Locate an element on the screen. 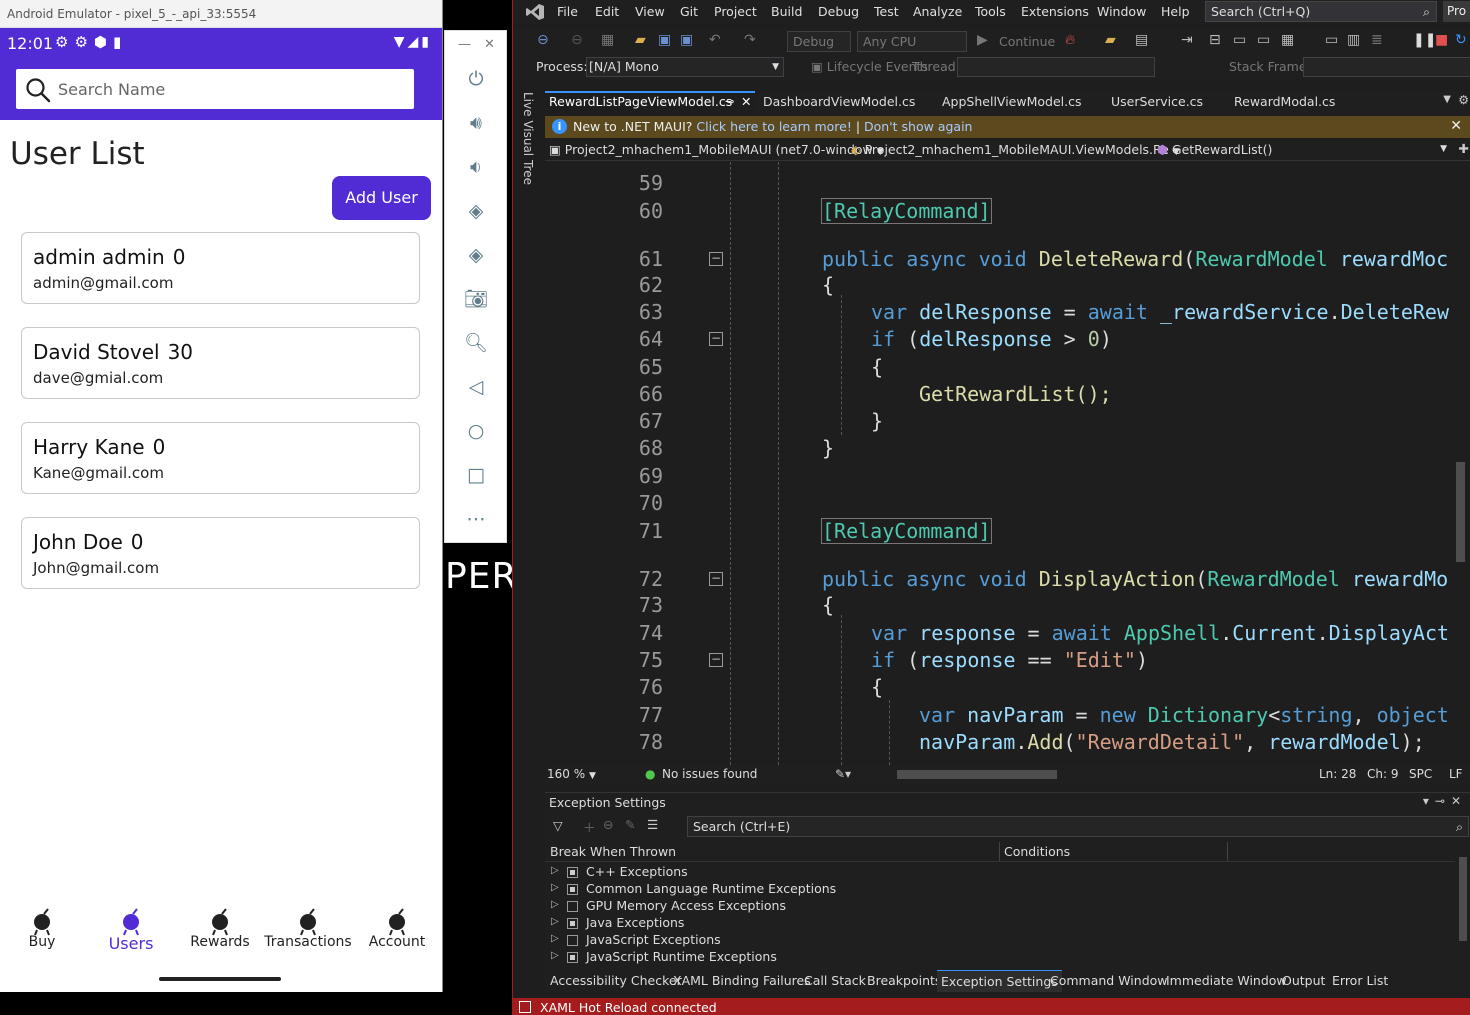 The width and height of the screenshot is (1470, 1015). tab-rewardmodal: RewardModal.cs is located at coordinates (1282, 102).